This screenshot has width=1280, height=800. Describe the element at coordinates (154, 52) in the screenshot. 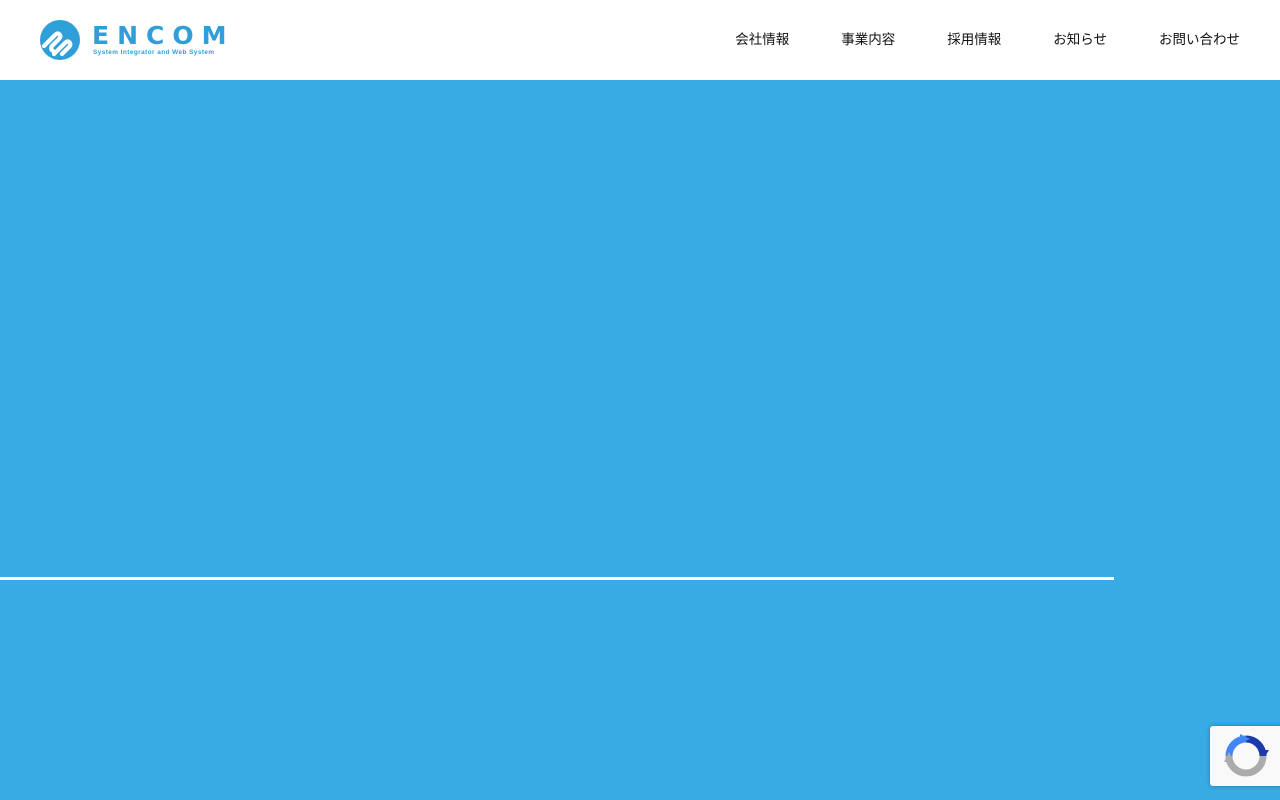

I see `logo-tagline: System Integrator and Web System` at that location.